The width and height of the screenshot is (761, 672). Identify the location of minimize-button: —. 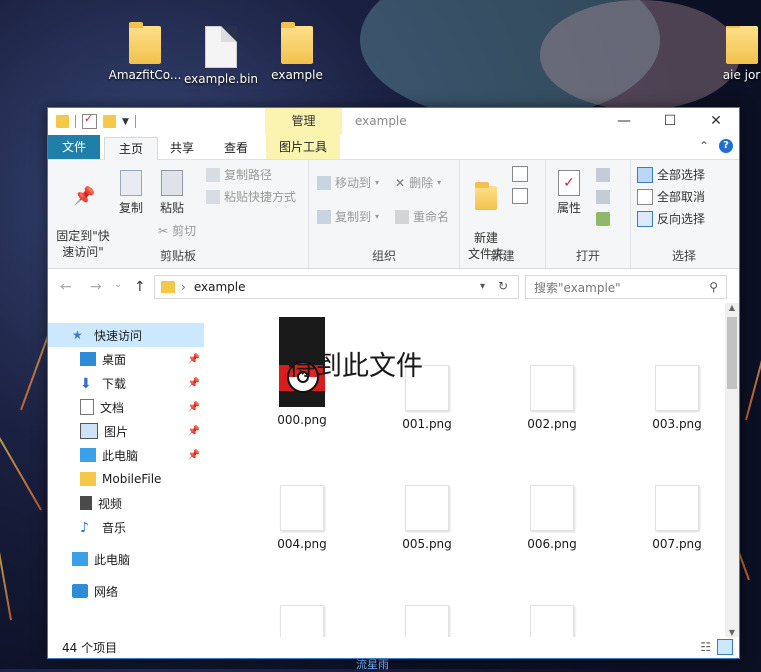
(624, 121).